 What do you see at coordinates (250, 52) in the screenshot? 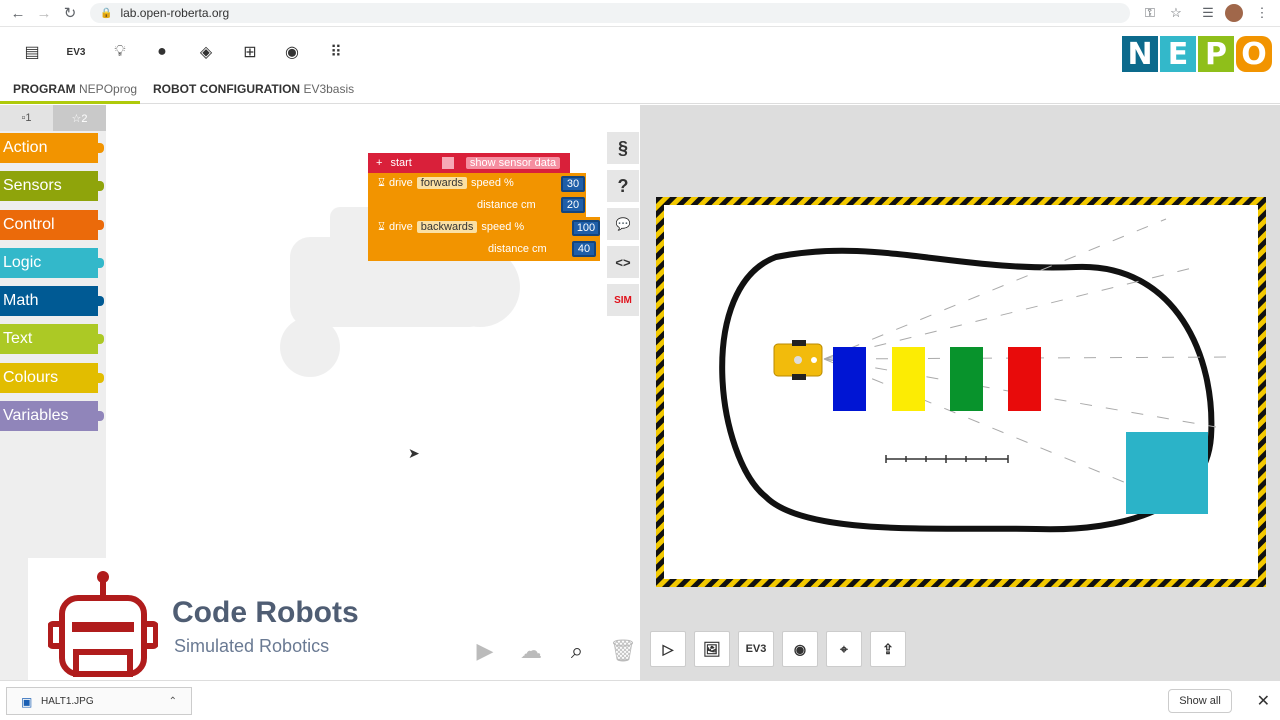
I see `gallery-icon: ⊞` at bounding box center [250, 52].